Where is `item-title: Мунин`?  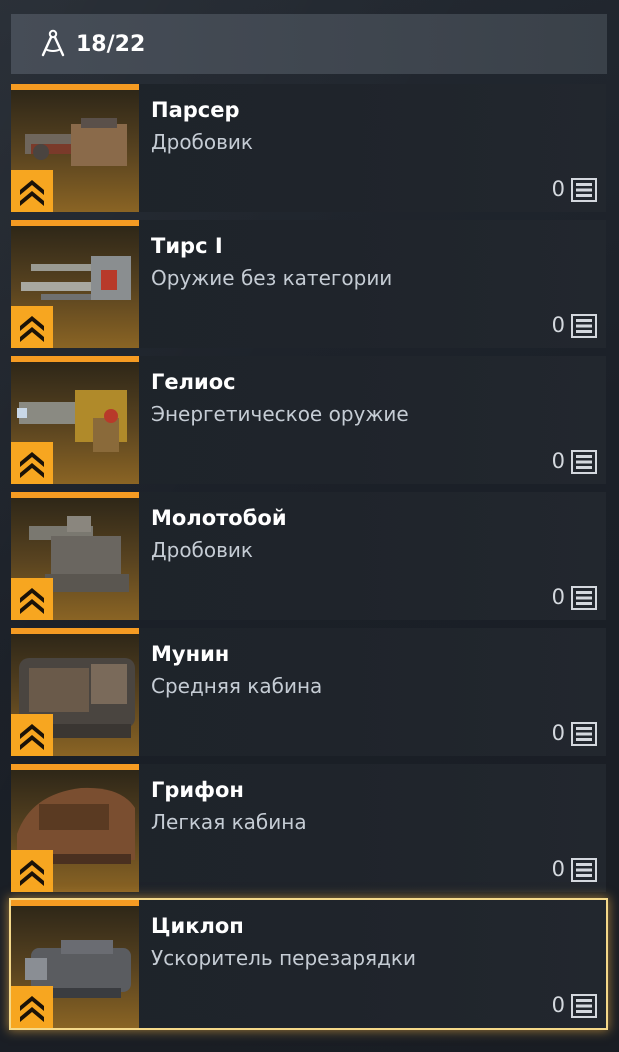
item-title: Мунин is located at coordinates (190, 654).